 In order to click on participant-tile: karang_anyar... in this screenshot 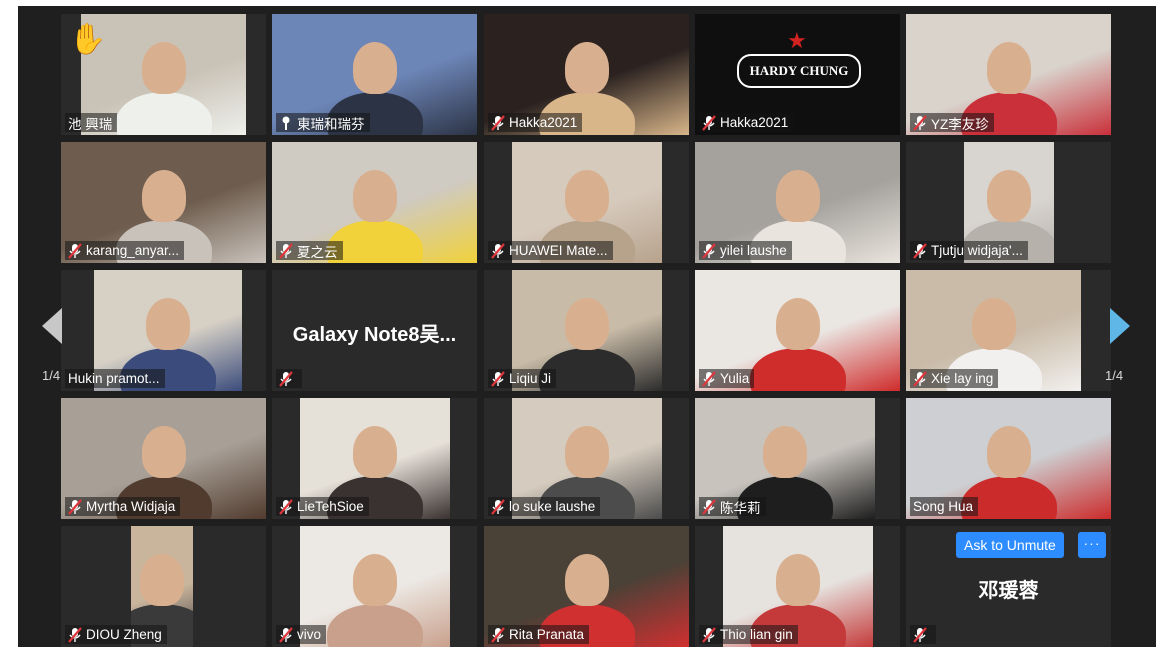, I will do `click(163, 202)`.